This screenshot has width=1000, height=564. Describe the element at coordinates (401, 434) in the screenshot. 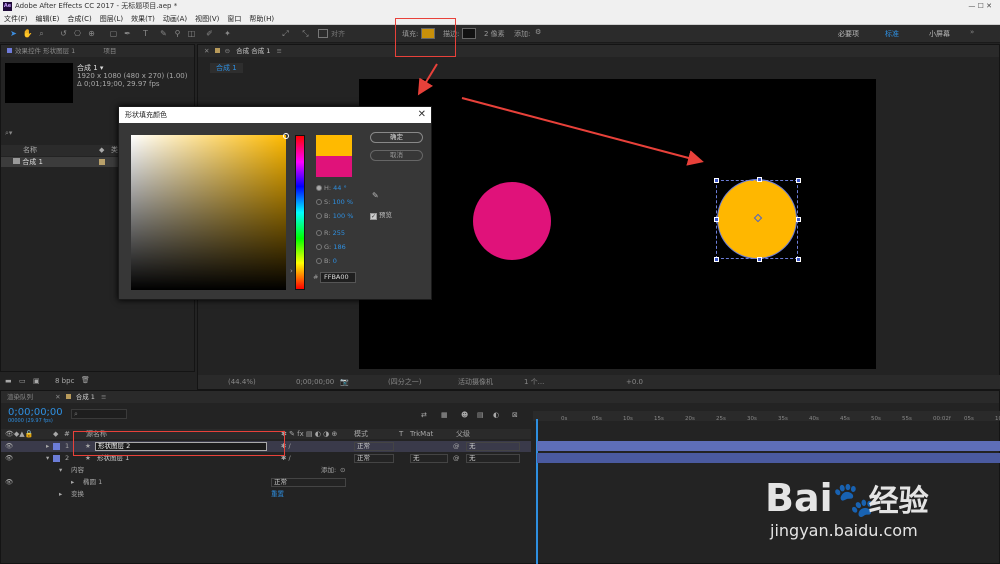

I see `col-t: T` at that location.